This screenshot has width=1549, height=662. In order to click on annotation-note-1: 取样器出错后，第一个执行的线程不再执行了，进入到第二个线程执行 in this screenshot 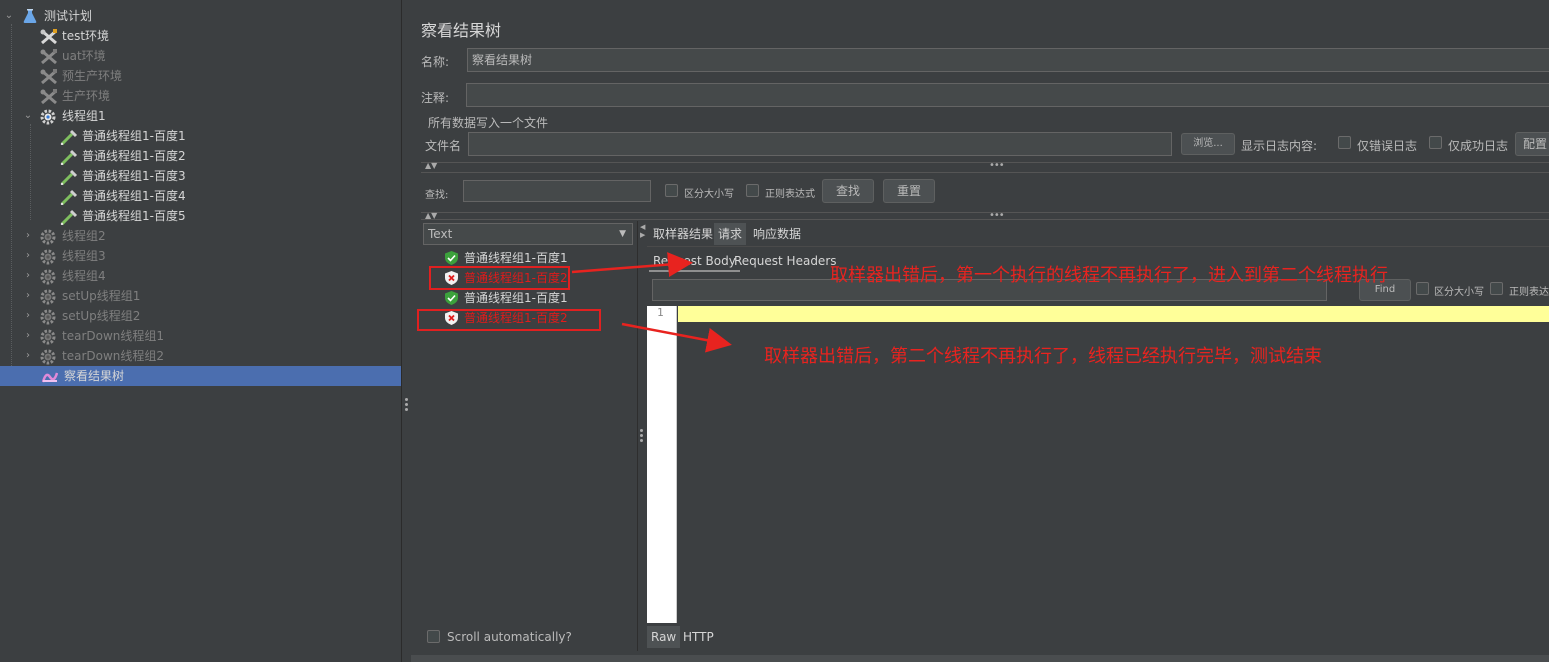, I will do `click(1109, 275)`.